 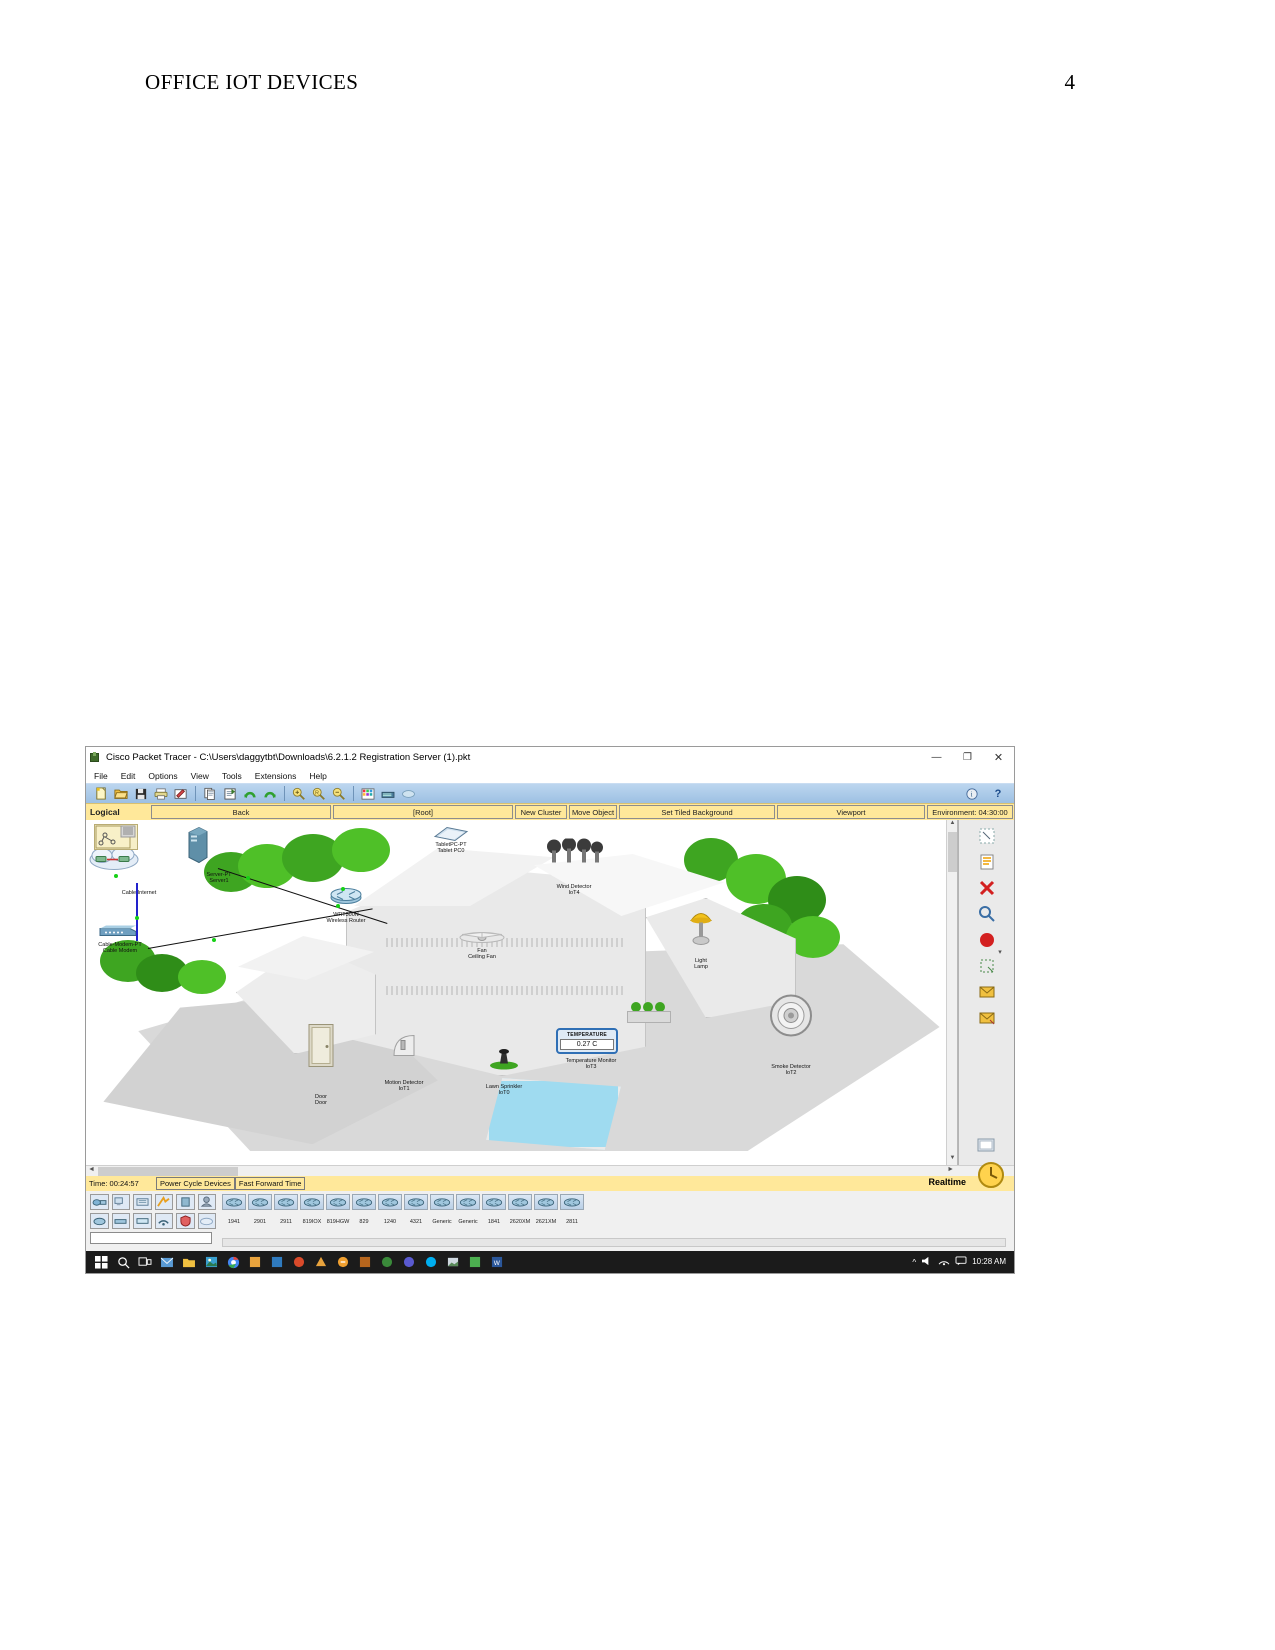 I want to click on fast-forward-time-button: Fast Forward Time, so click(x=270, y=1183).